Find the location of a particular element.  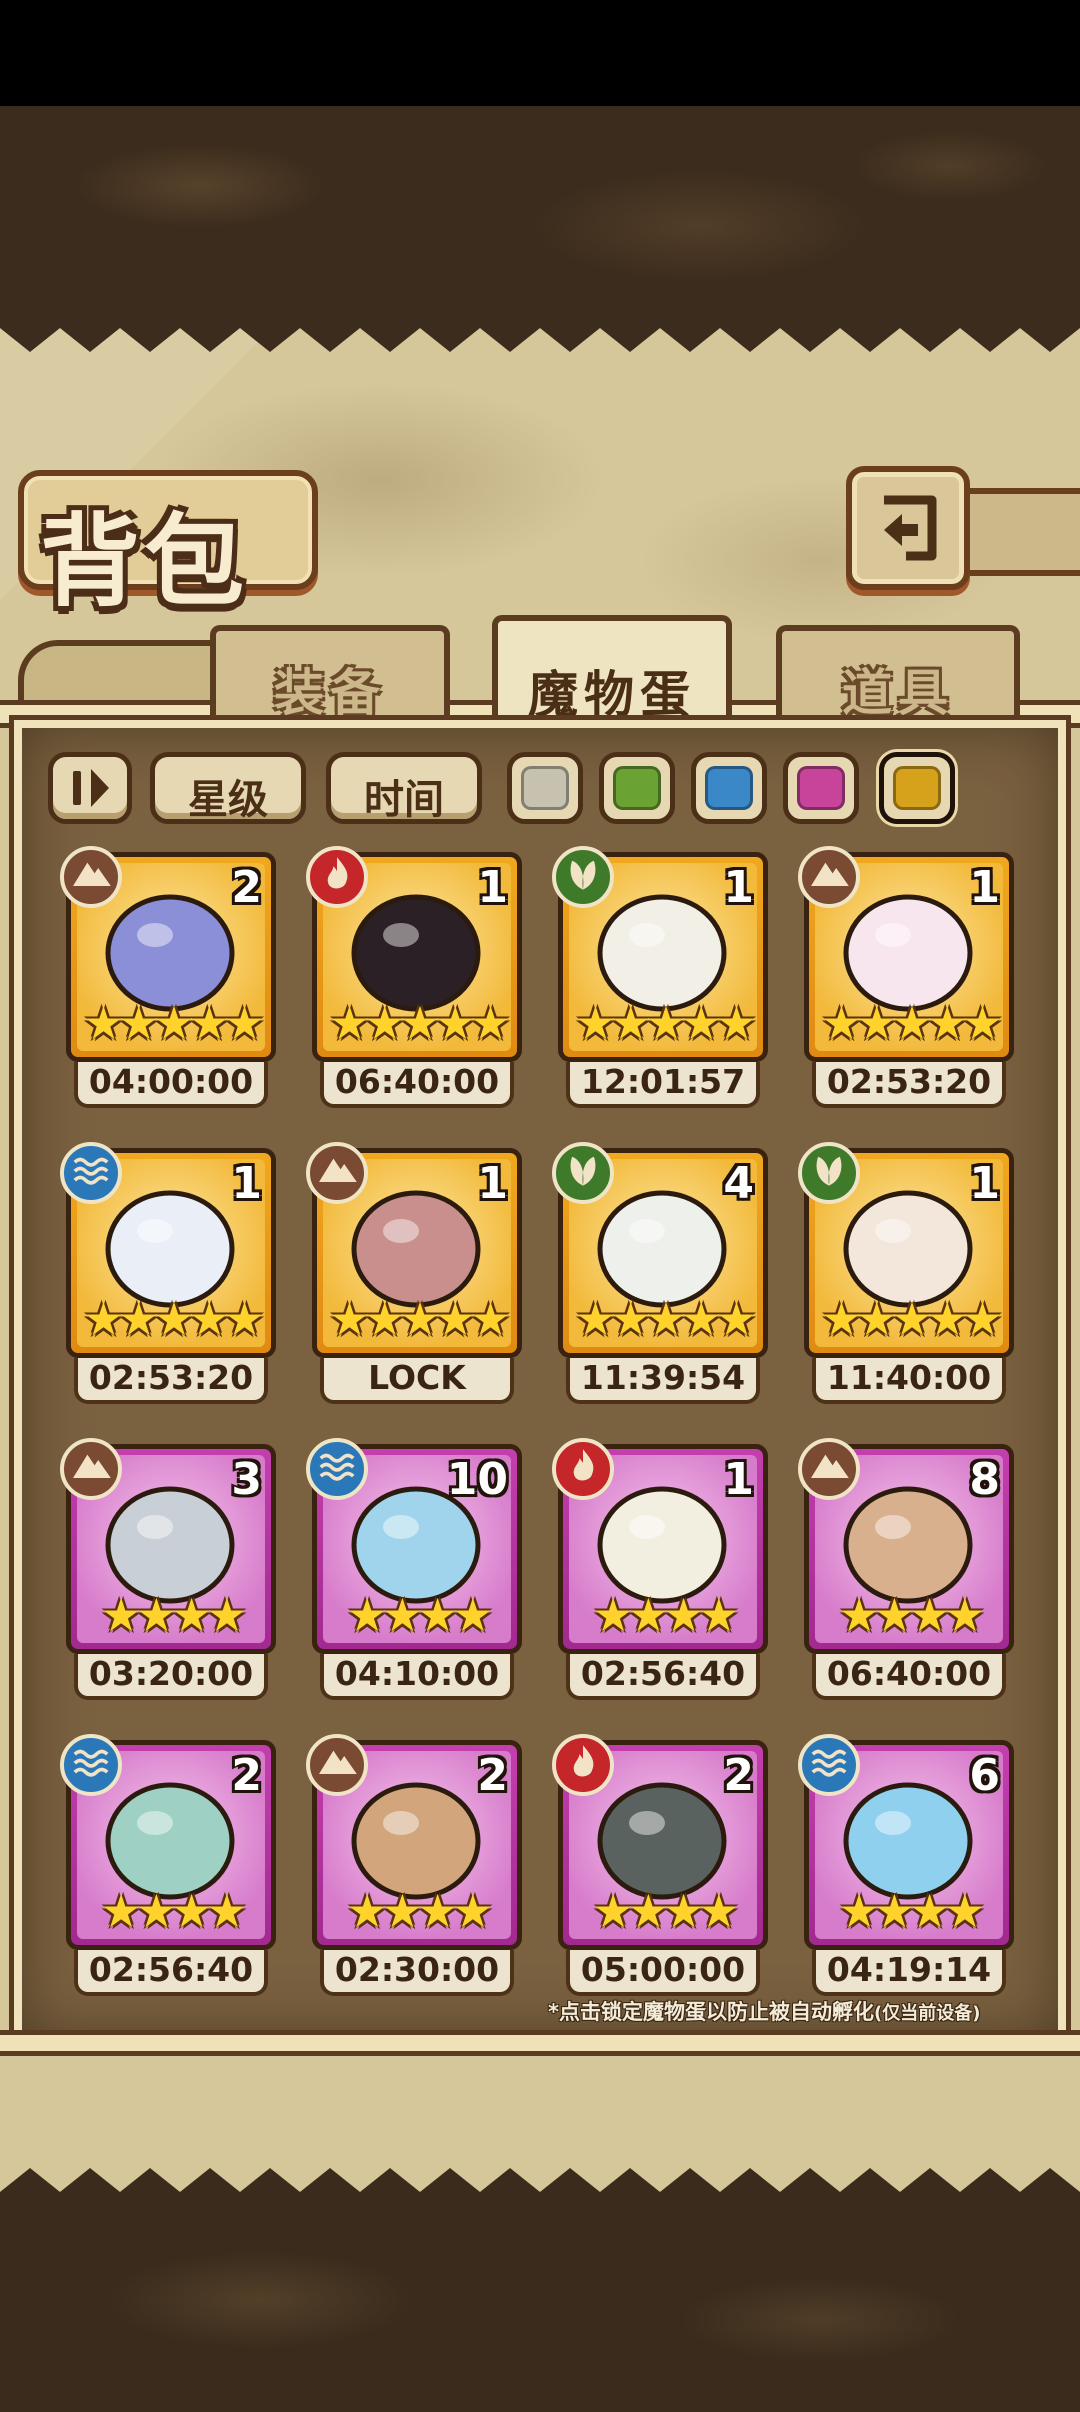

egg-slot: 10 ★★★★ 04:10:00 is located at coordinates (414, 1571).